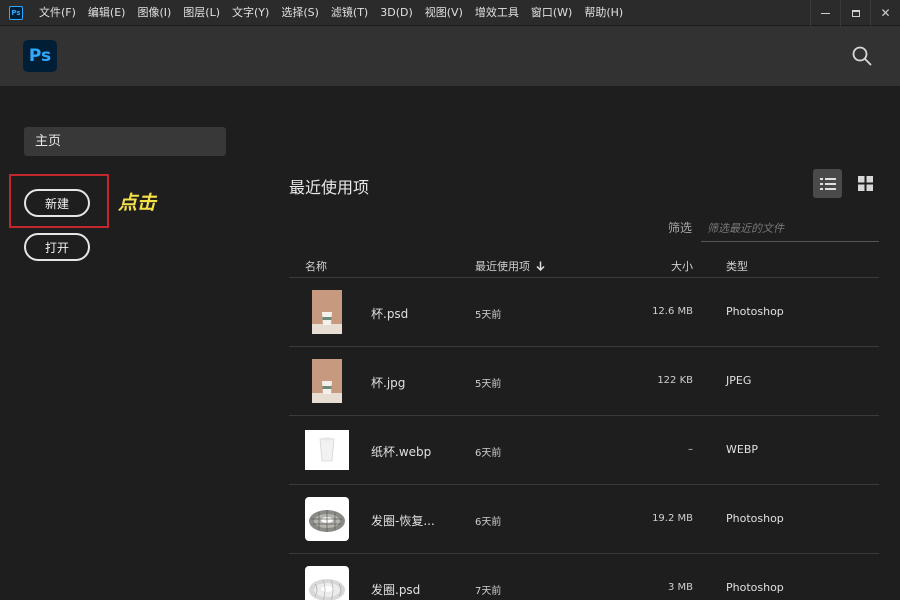 This screenshot has width=900, height=600. Describe the element at coordinates (444, 13) in the screenshot. I see `menu-view: 视图(V)` at that location.